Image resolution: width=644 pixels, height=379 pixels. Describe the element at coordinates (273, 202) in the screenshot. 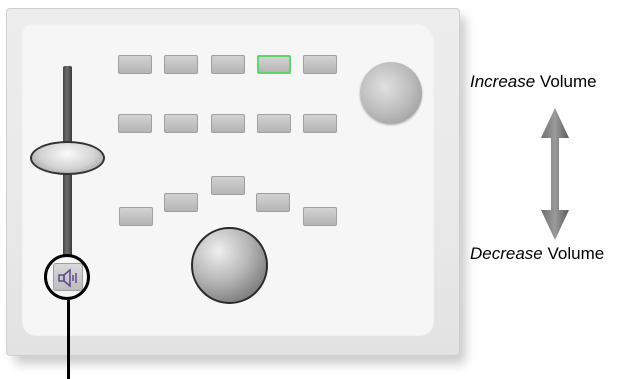

I see `arc-key-right-inner` at that location.